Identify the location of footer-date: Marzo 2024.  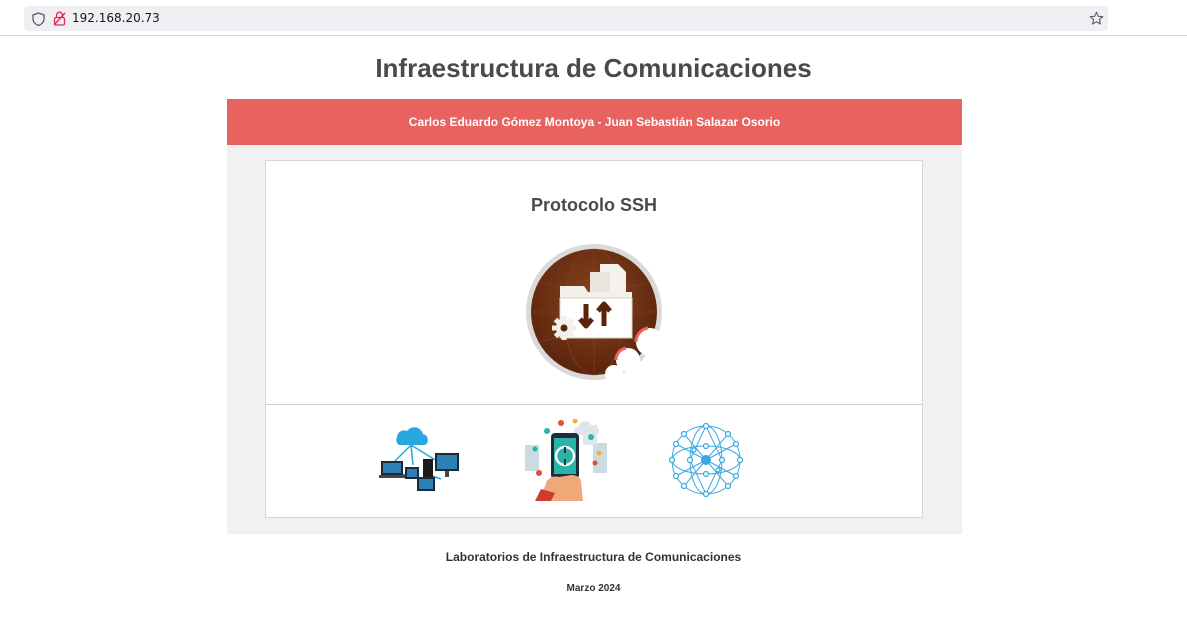
(593, 588).